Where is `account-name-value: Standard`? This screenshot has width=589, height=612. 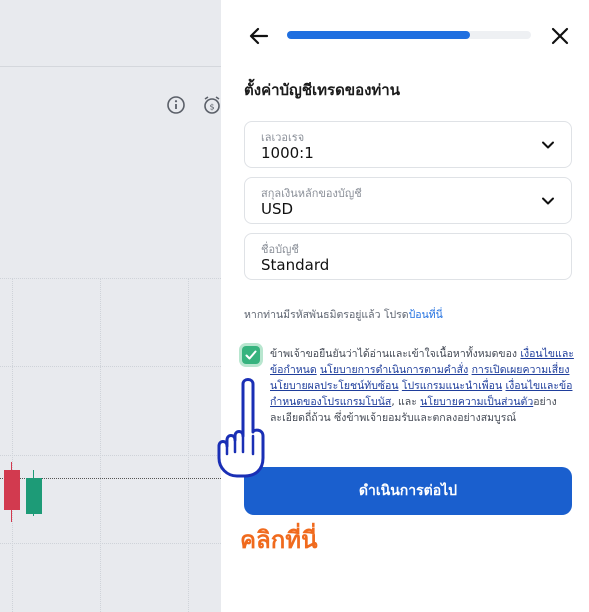 account-name-value: Standard is located at coordinates (295, 265).